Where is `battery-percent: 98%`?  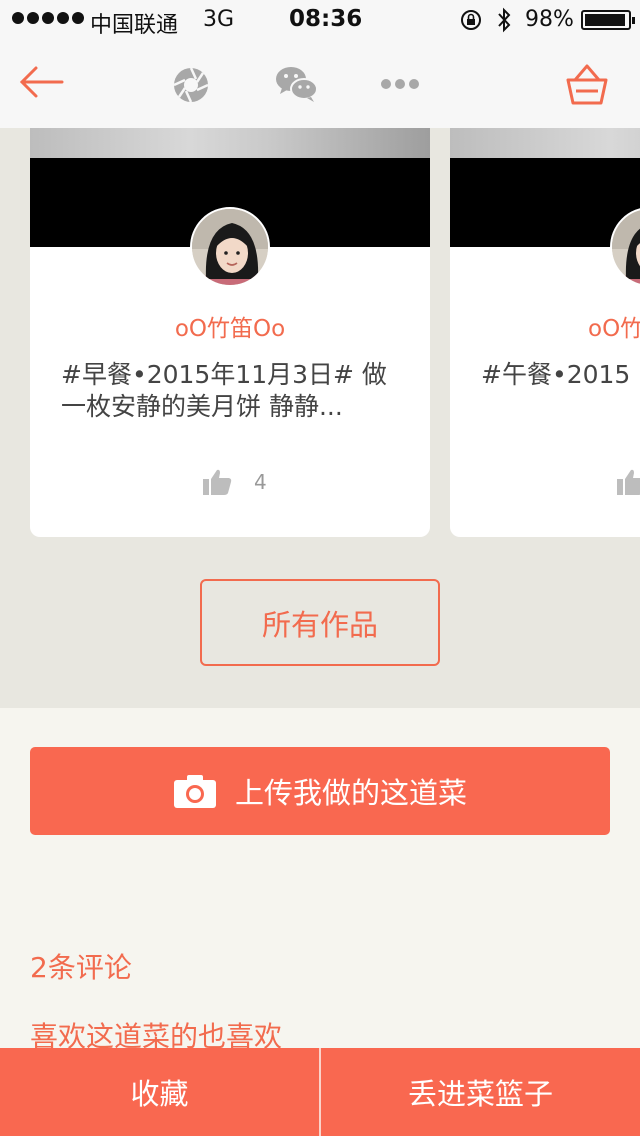
battery-percent: 98% is located at coordinates (549, 19).